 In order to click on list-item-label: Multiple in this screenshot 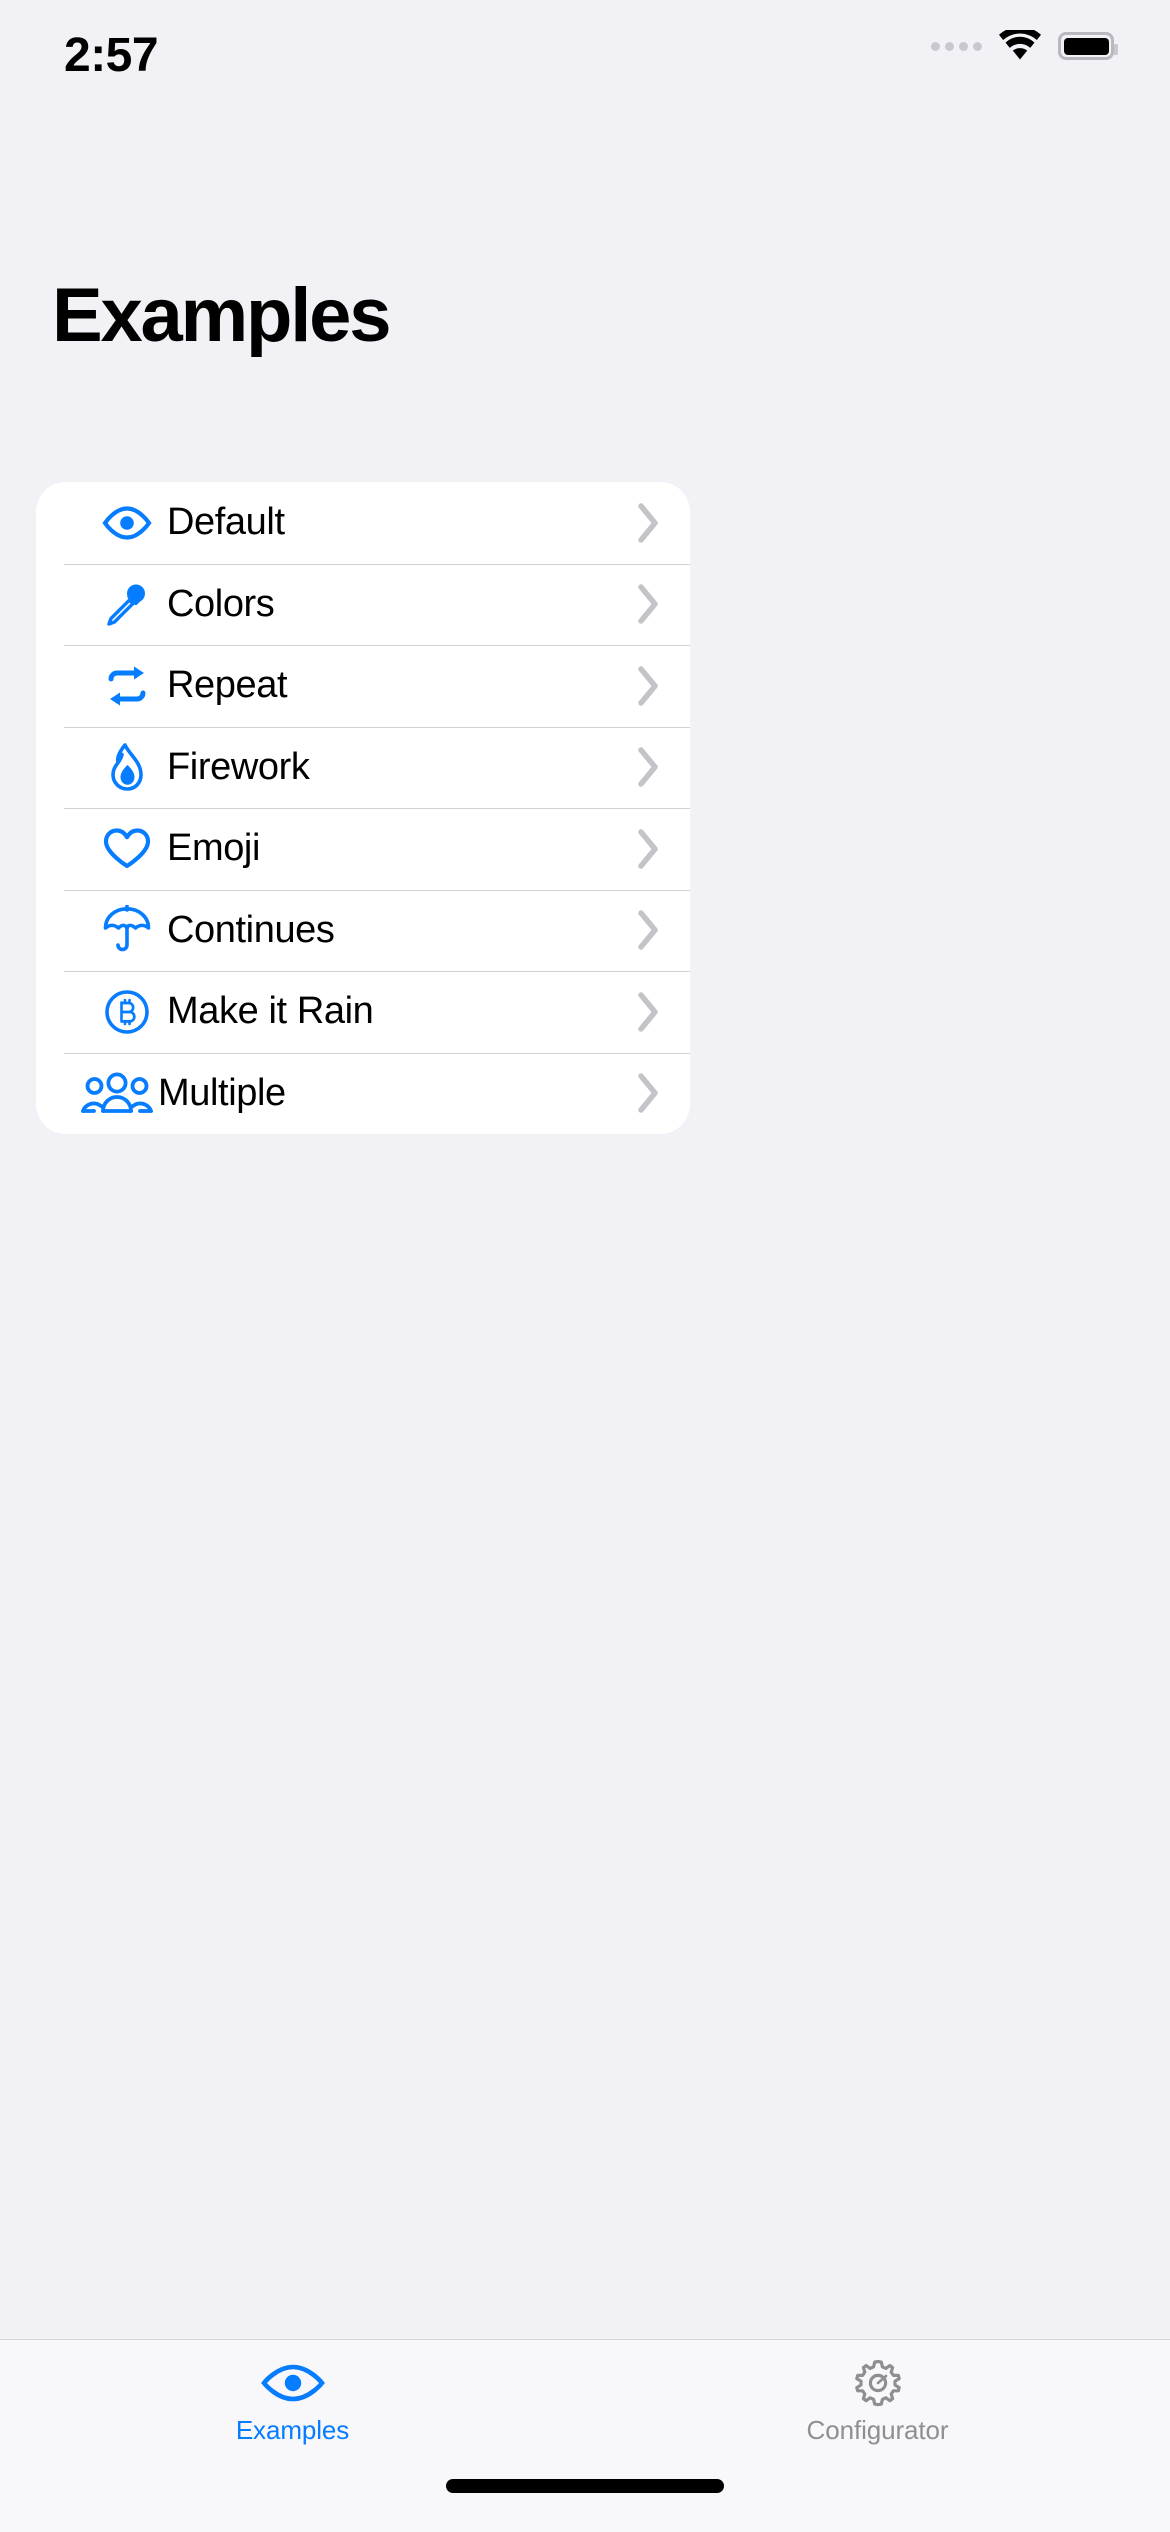, I will do `click(222, 1092)`.